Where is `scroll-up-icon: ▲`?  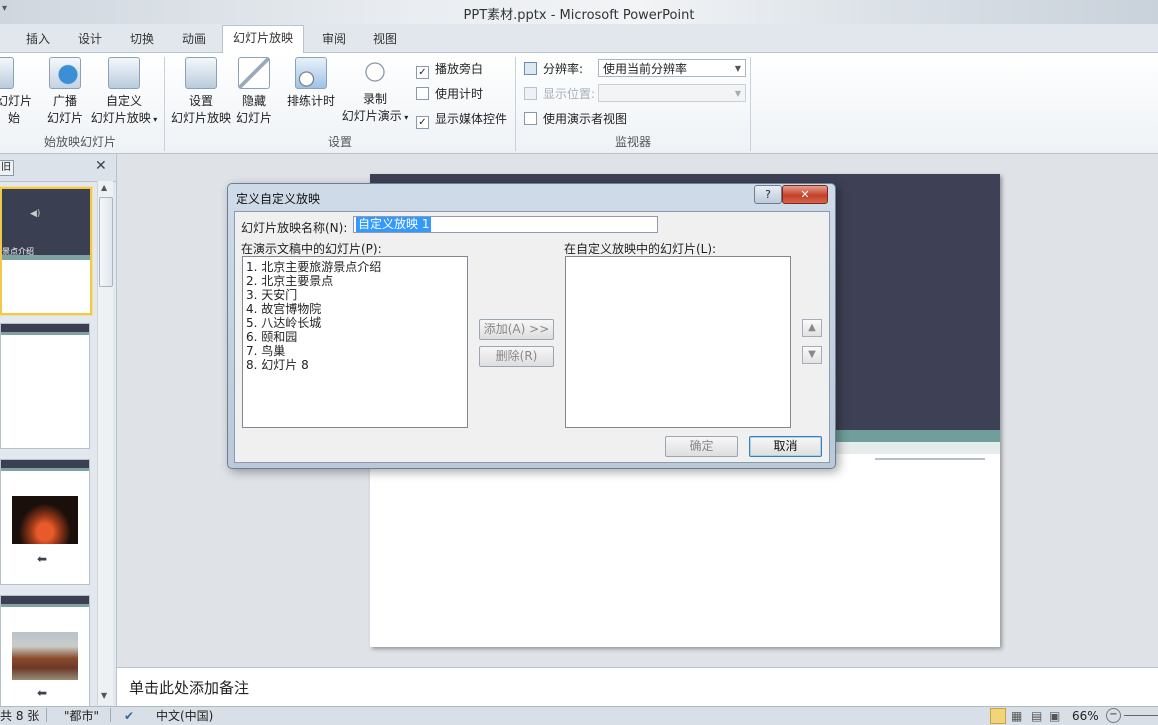 scroll-up-icon: ▲ is located at coordinates (104, 187).